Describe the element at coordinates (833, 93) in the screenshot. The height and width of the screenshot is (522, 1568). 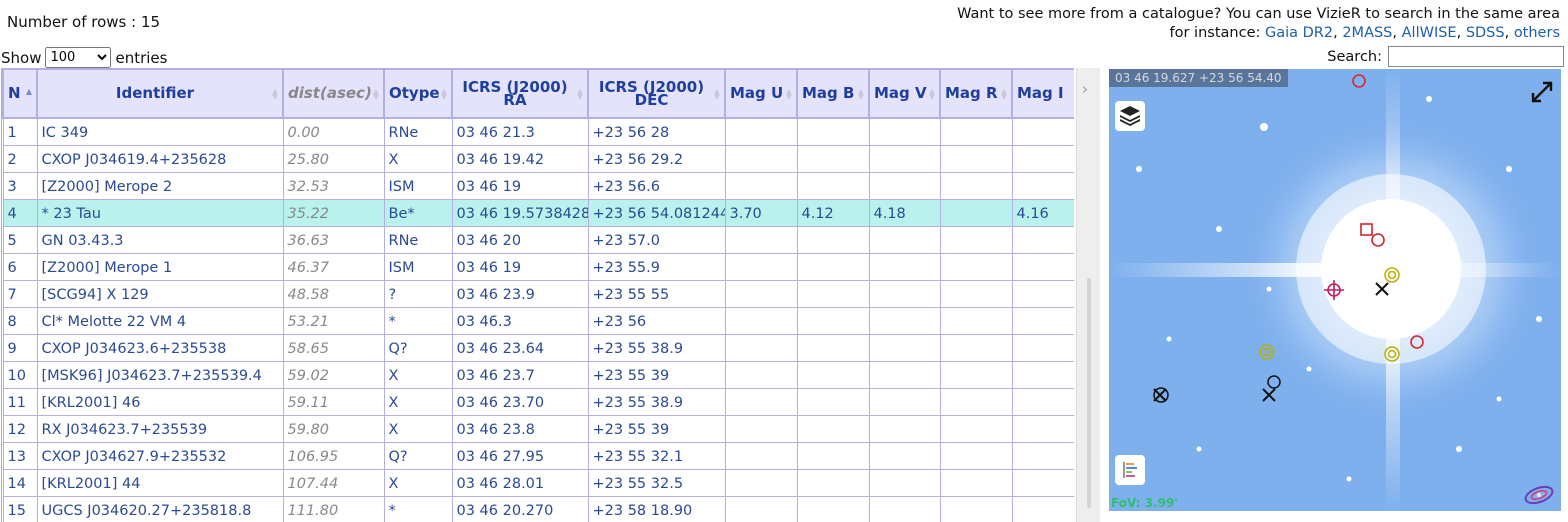
I see `col-header-mag-b: Mag B ▲ ▼` at that location.